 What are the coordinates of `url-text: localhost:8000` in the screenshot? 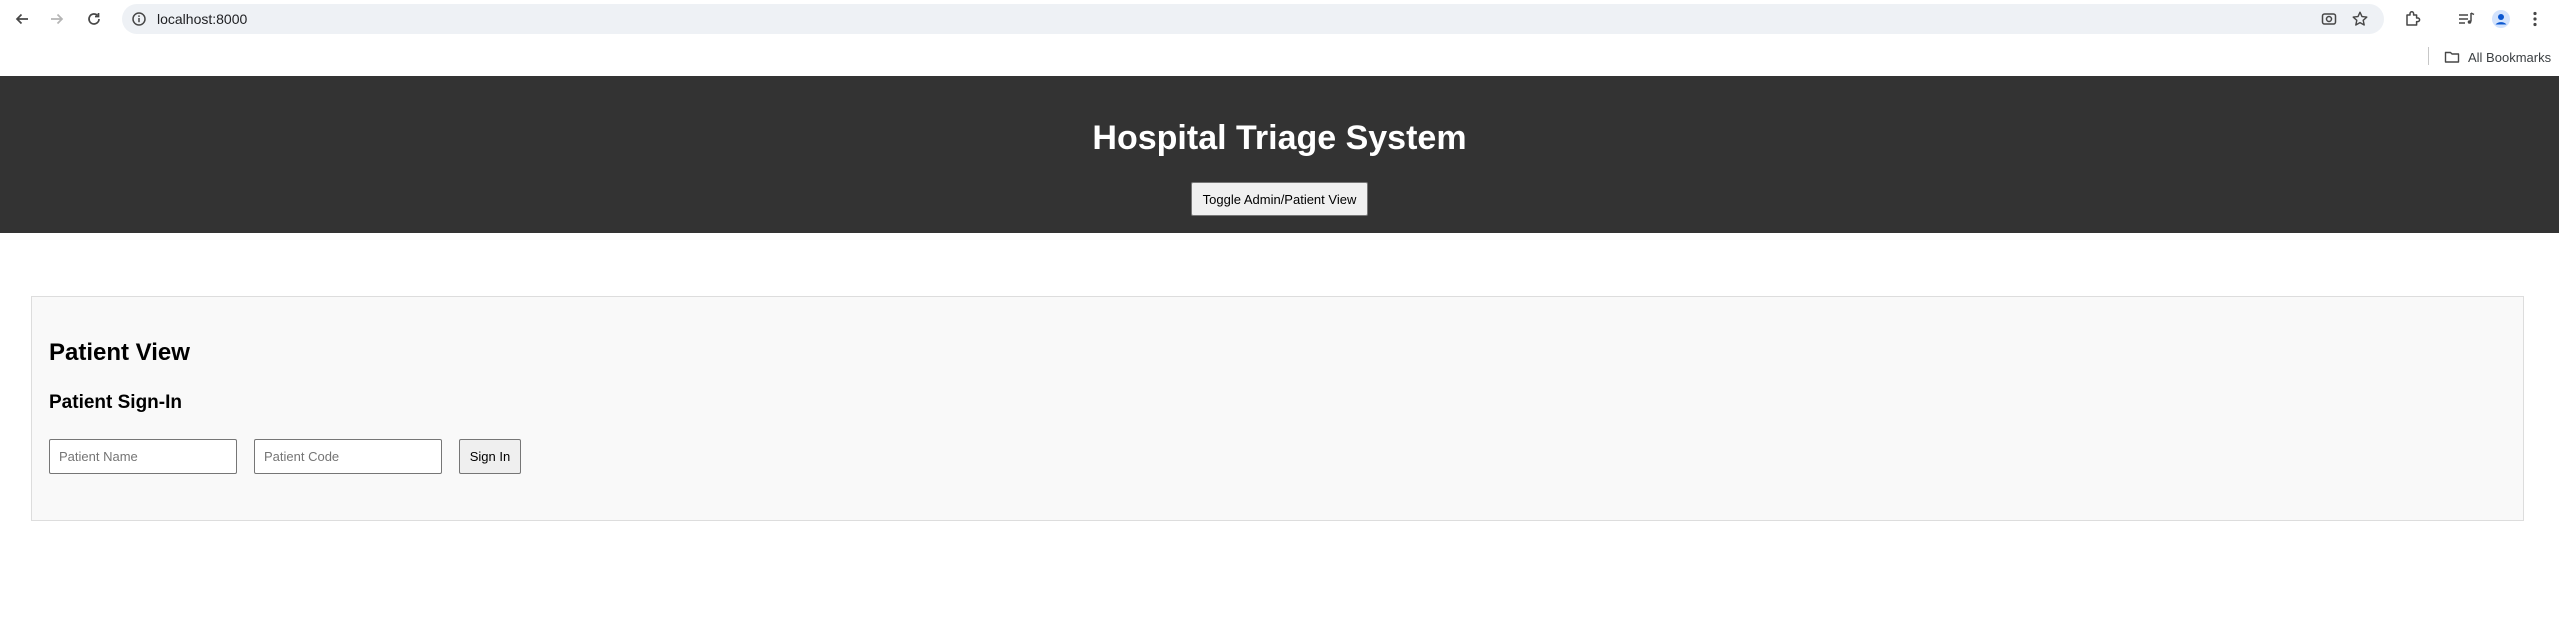 It's located at (202, 19).